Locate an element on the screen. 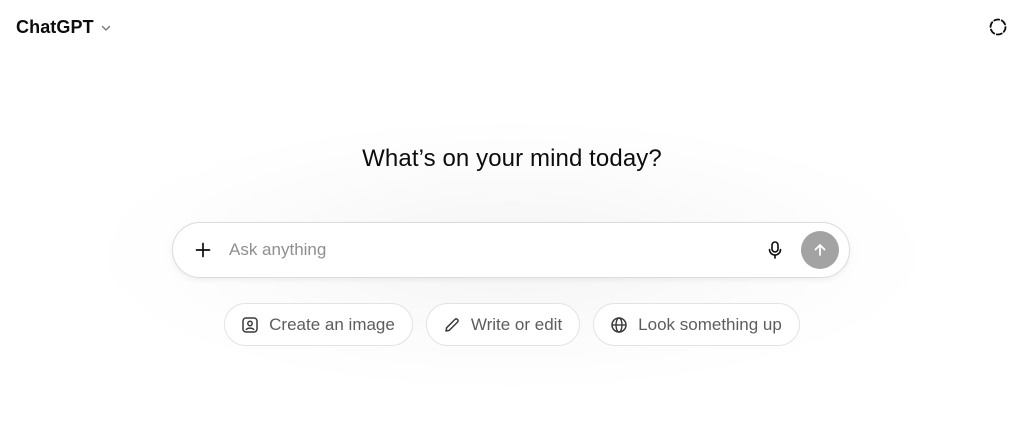 The width and height of the screenshot is (1024, 445). chip-label: Look something up is located at coordinates (710, 324).